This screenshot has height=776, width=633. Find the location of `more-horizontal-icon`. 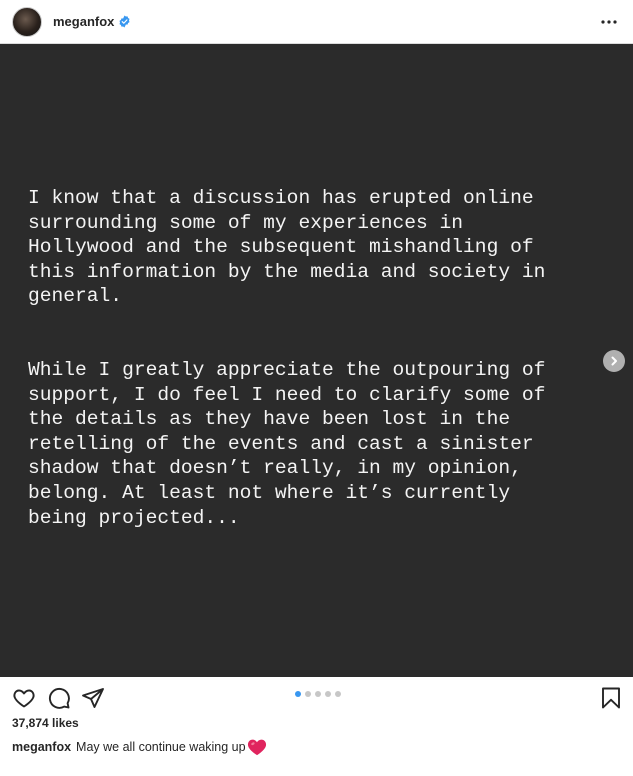

more-horizontal-icon is located at coordinates (609, 21).